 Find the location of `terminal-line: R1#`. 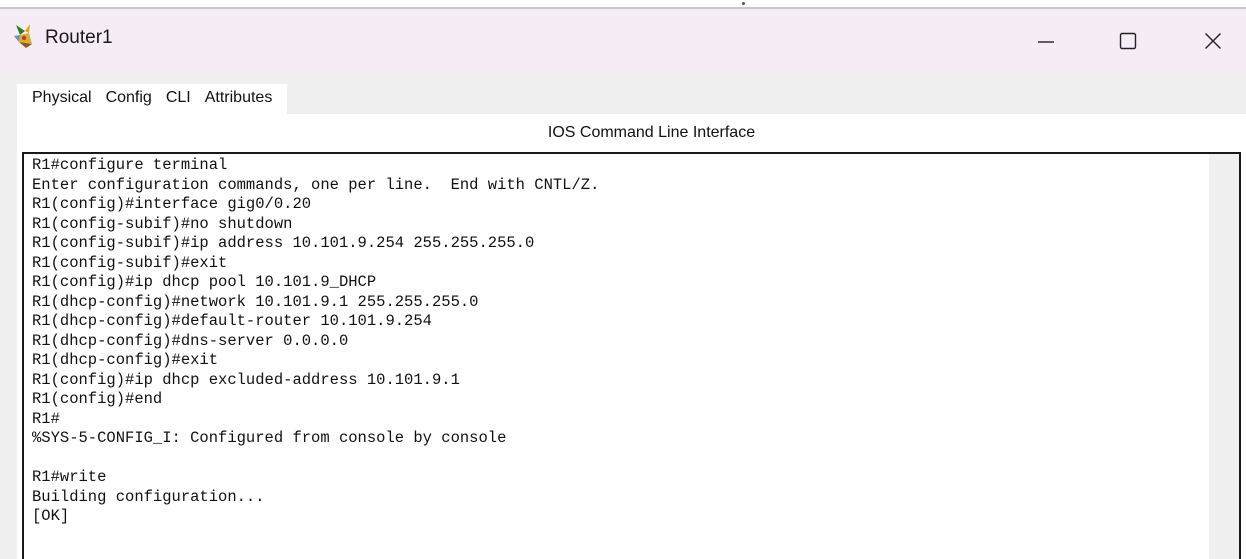

terminal-line: R1# is located at coordinates (46, 418).